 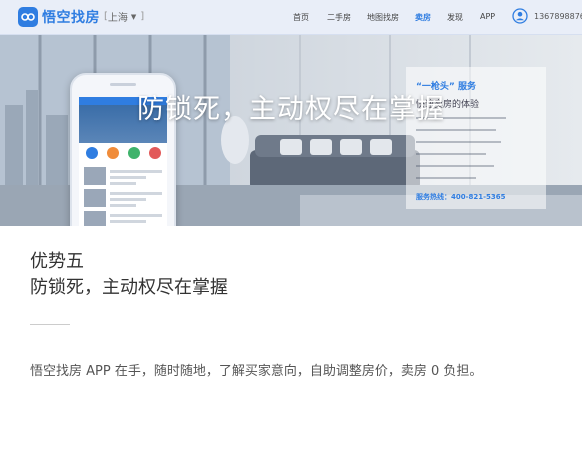 I want to click on hero-title: 防锁死，主动权尽在掌握, so click(x=291, y=109).